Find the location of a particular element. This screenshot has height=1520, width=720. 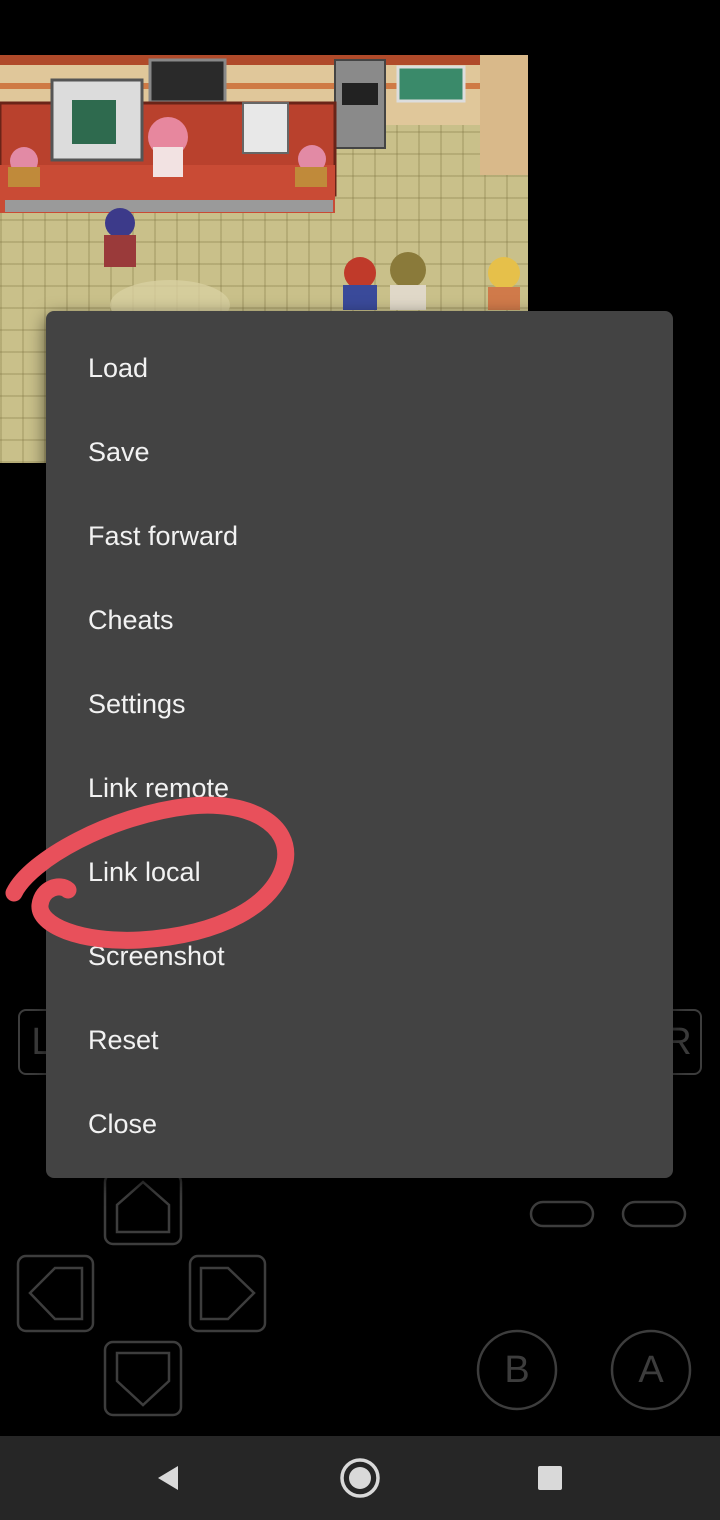

nav-home-button is located at coordinates (360, 1478).